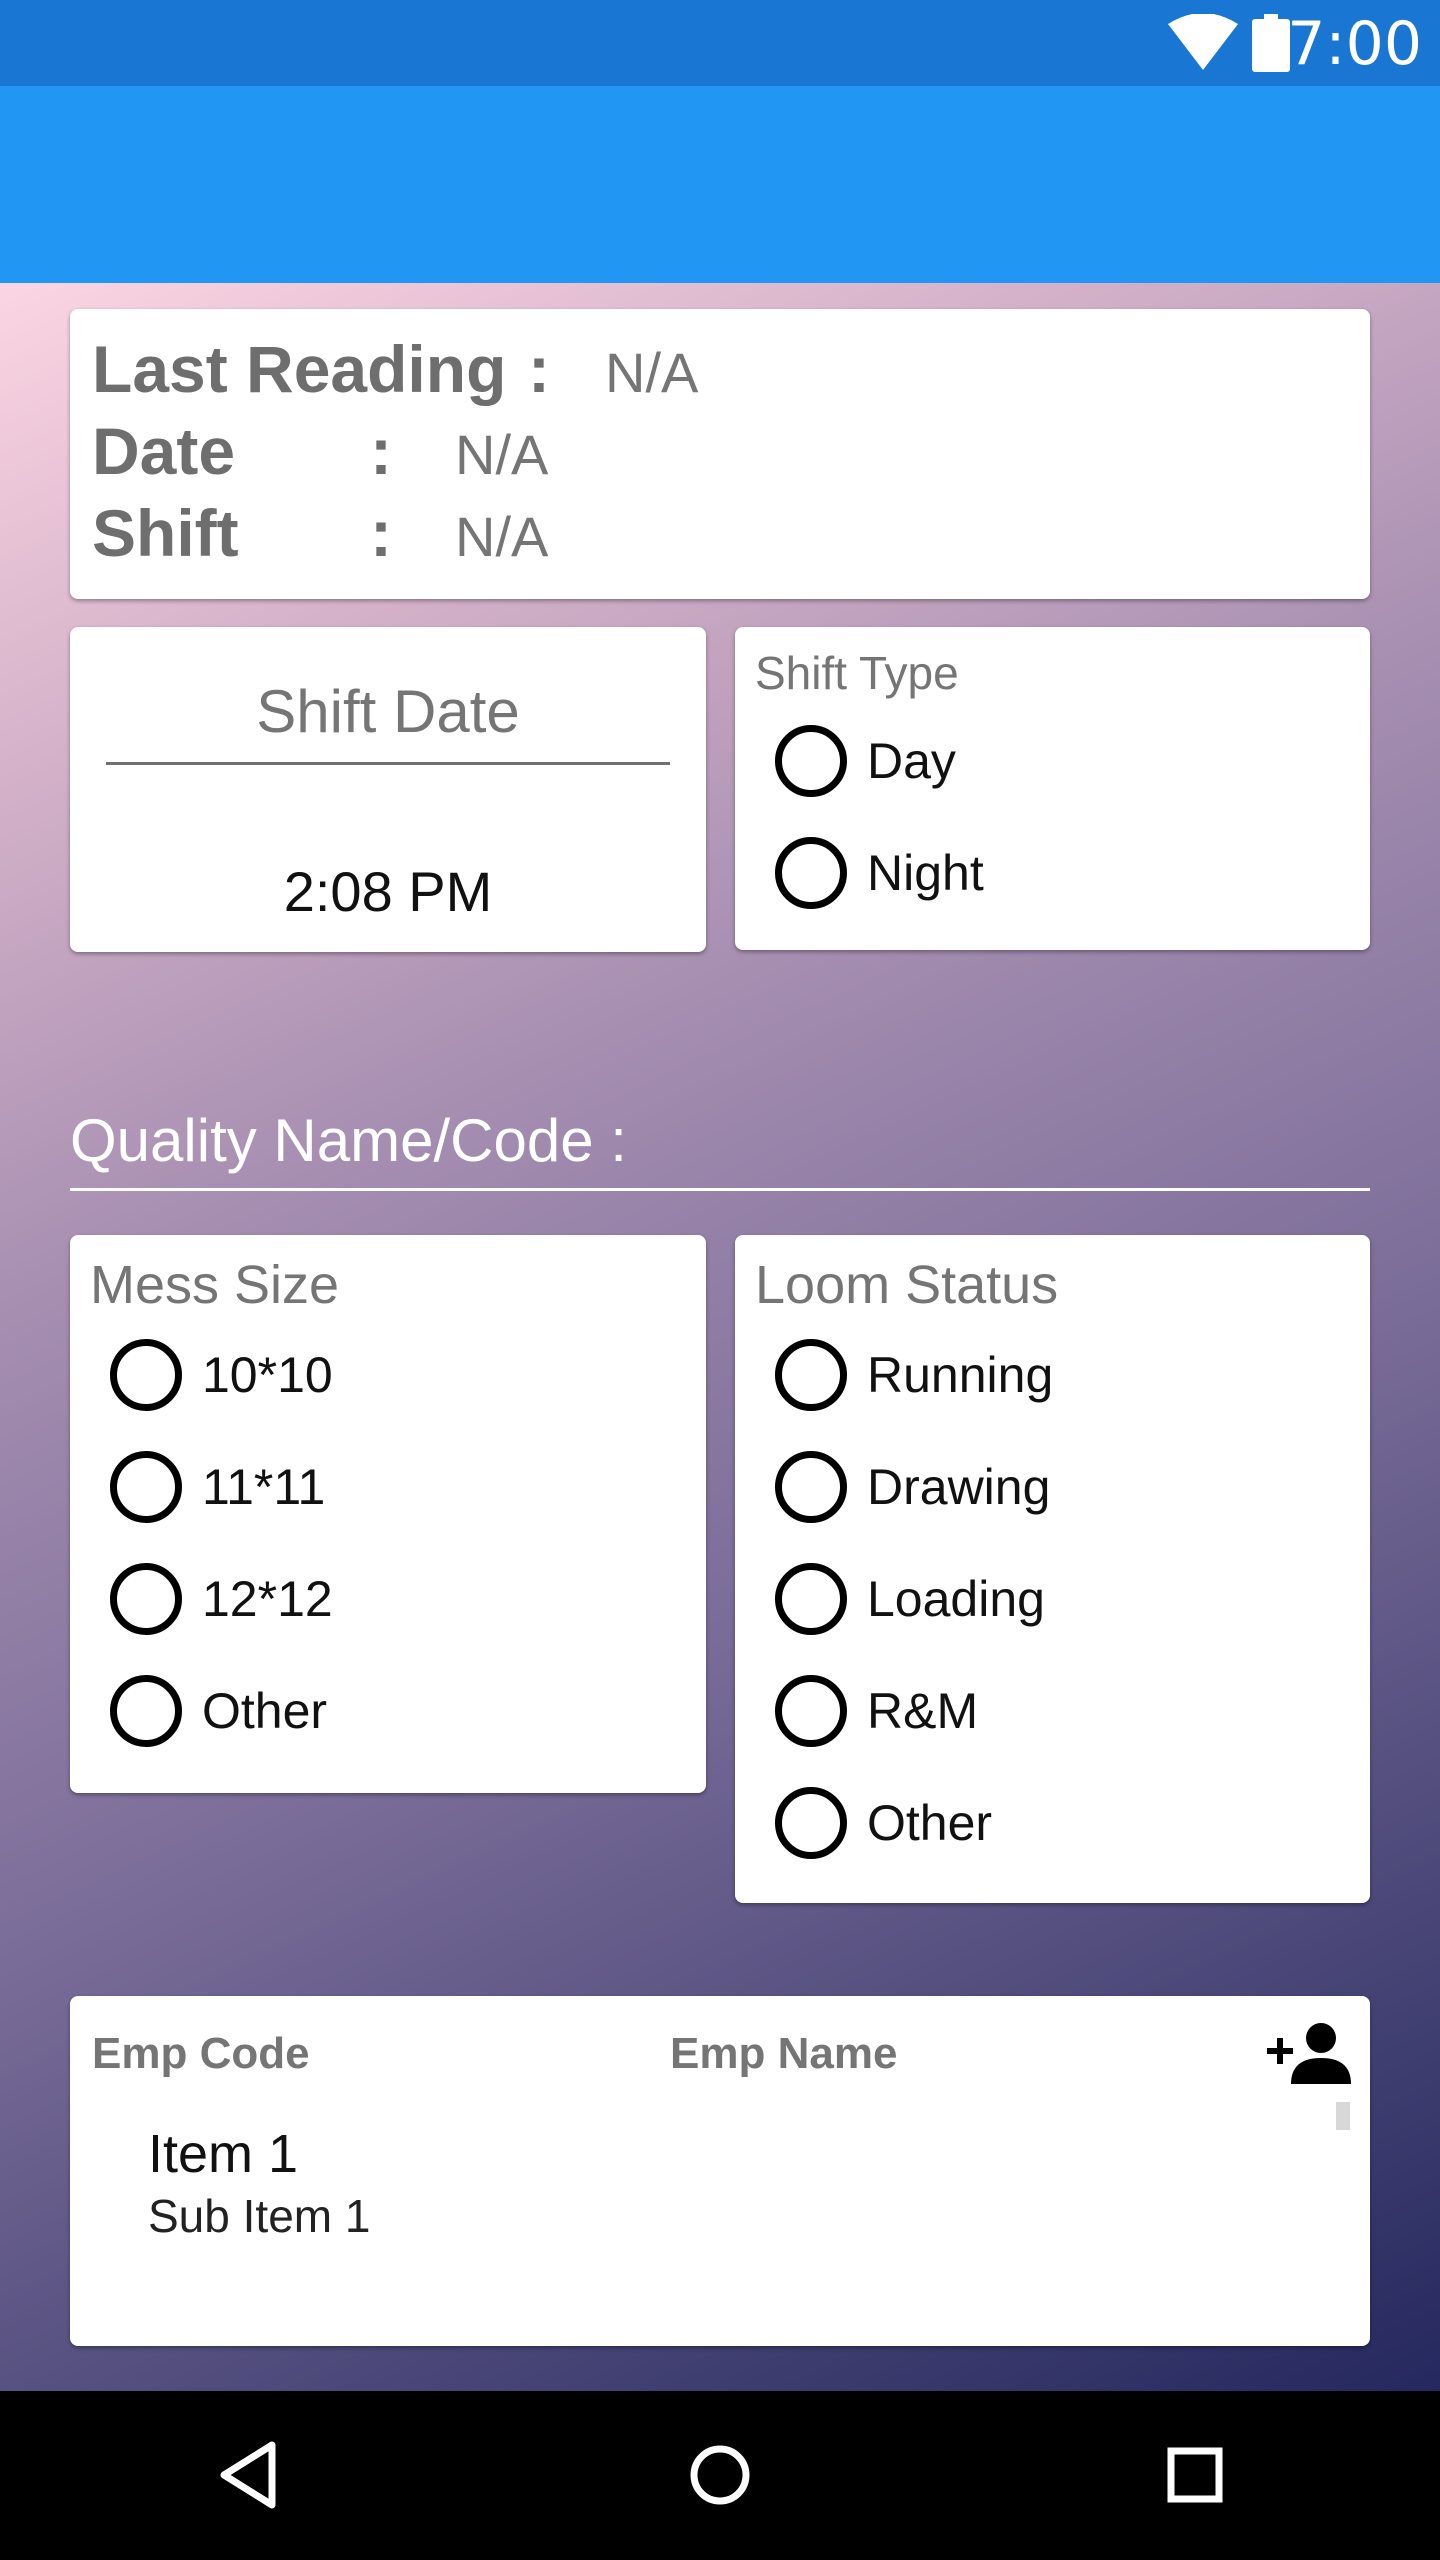 The image size is (1440, 2560). I want to click on quality-code-input: Quality Name/Code :, so click(348, 1141).